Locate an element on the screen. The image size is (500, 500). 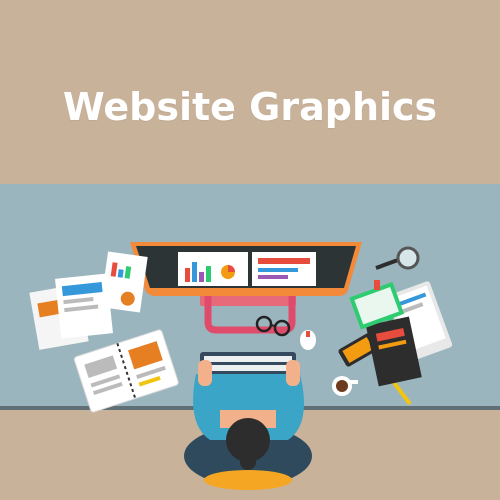
page-title: Website Graphics is located at coordinates (250, 107).